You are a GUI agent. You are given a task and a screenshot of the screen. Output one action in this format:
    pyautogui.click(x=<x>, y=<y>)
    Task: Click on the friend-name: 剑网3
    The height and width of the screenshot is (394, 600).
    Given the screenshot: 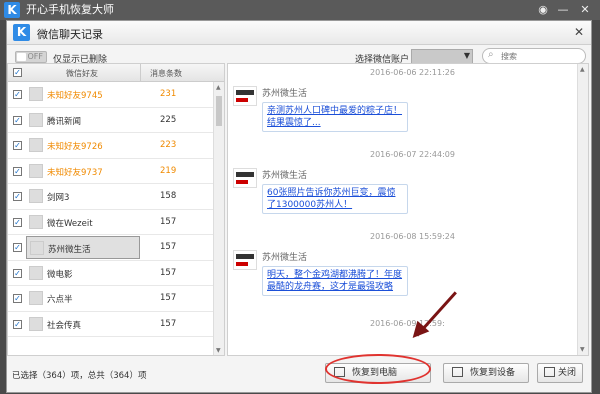 What is the action you would take?
    pyautogui.click(x=58, y=198)
    